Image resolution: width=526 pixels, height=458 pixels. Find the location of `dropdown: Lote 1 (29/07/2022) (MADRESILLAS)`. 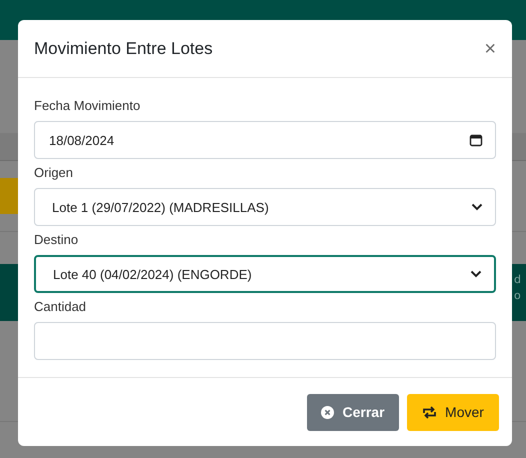

dropdown: Lote 1 (29/07/2022) (MADRESILLAS) is located at coordinates (265, 207).